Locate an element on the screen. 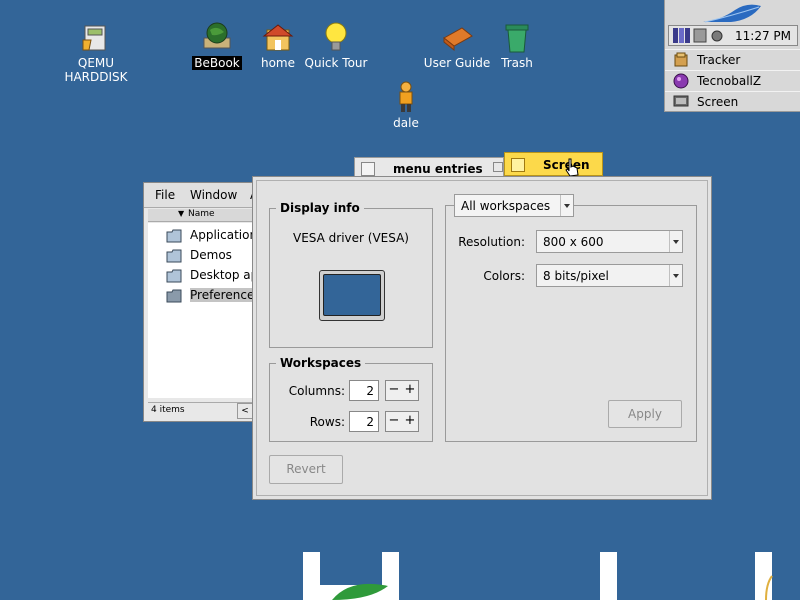  desktop-icon-label: Quick Tour is located at coordinates (336, 63).